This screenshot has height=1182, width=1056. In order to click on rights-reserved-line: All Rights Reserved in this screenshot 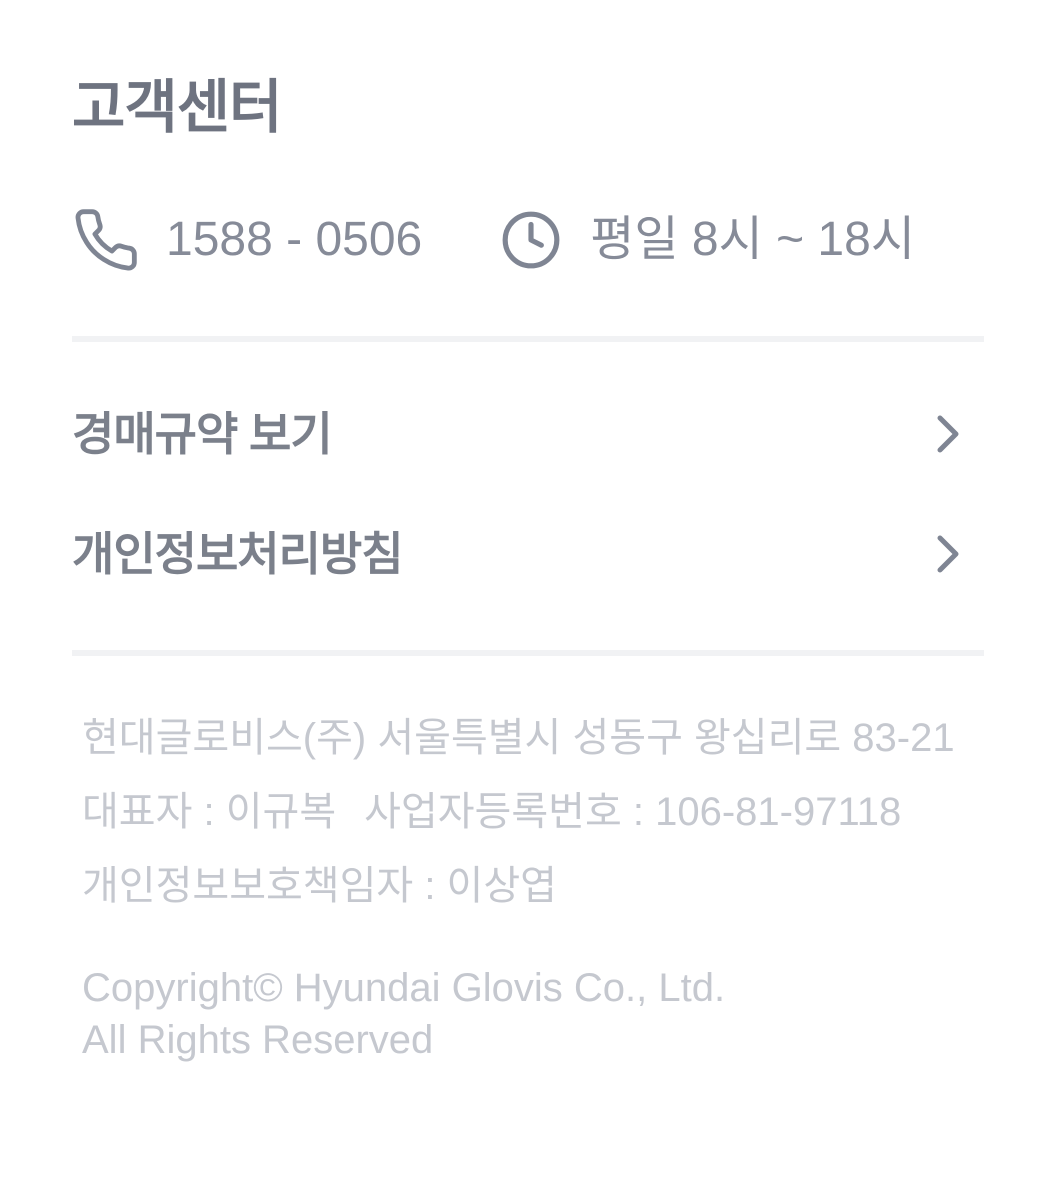, I will do `click(258, 1040)`.